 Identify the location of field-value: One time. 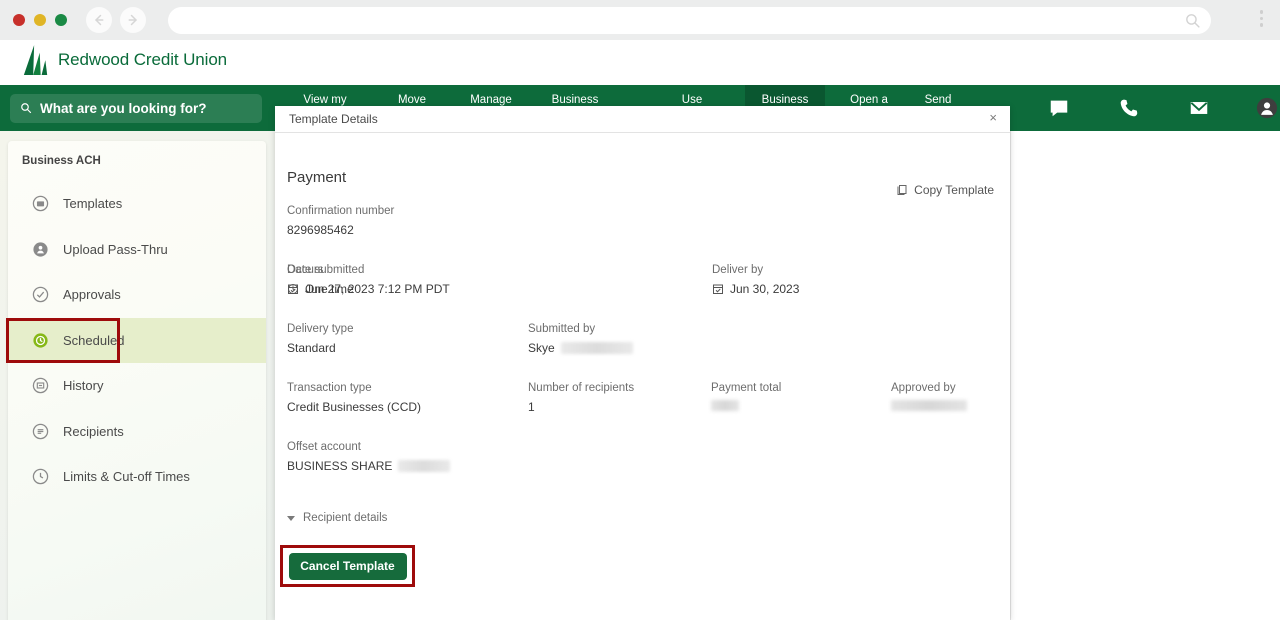
(320, 289).